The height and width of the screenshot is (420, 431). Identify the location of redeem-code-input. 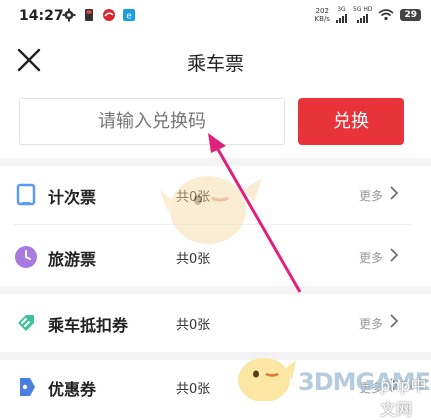
(152, 121).